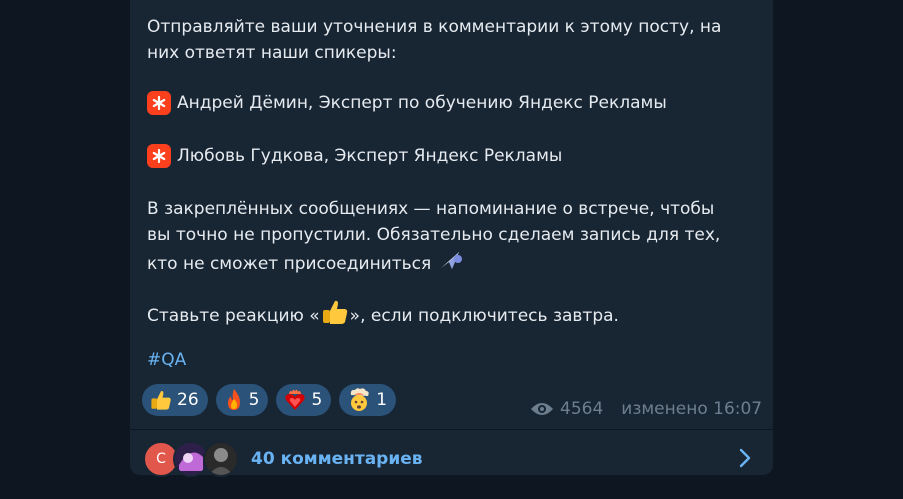 The width and height of the screenshot is (903, 499). What do you see at coordinates (484, 316) in the screenshot?
I see `reaction-cta-suffix: », если подключитесь завтра.` at bounding box center [484, 316].